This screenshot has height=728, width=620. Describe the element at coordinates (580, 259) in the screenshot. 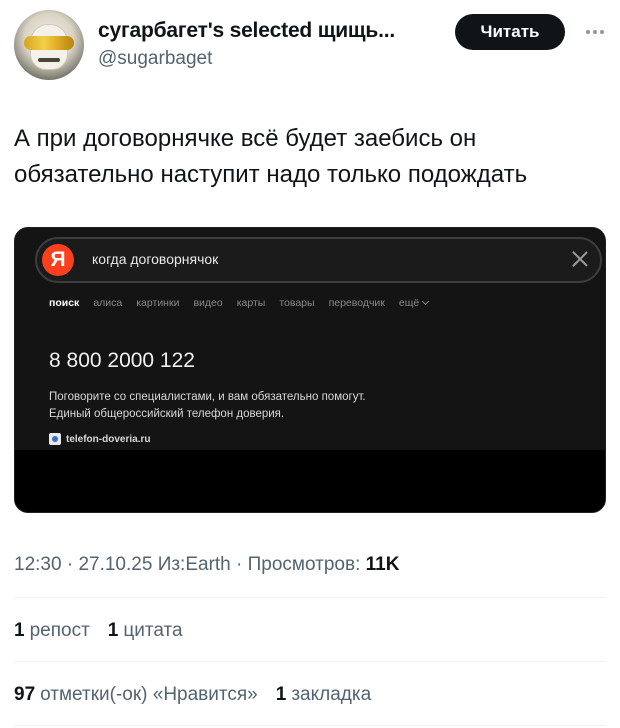

I see `close-icon` at that location.